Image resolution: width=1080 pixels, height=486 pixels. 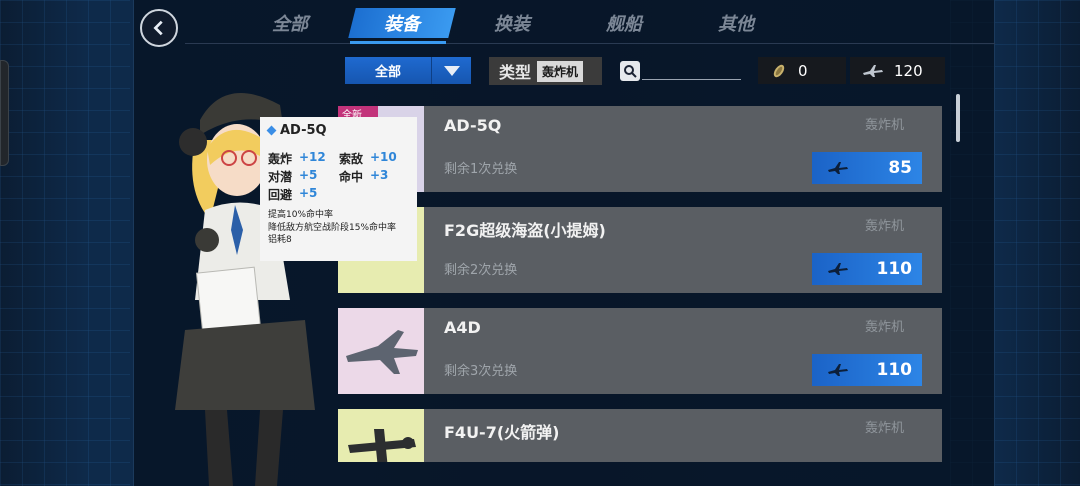 I want to click on dropdown-arrow-icon, so click(x=451, y=70).